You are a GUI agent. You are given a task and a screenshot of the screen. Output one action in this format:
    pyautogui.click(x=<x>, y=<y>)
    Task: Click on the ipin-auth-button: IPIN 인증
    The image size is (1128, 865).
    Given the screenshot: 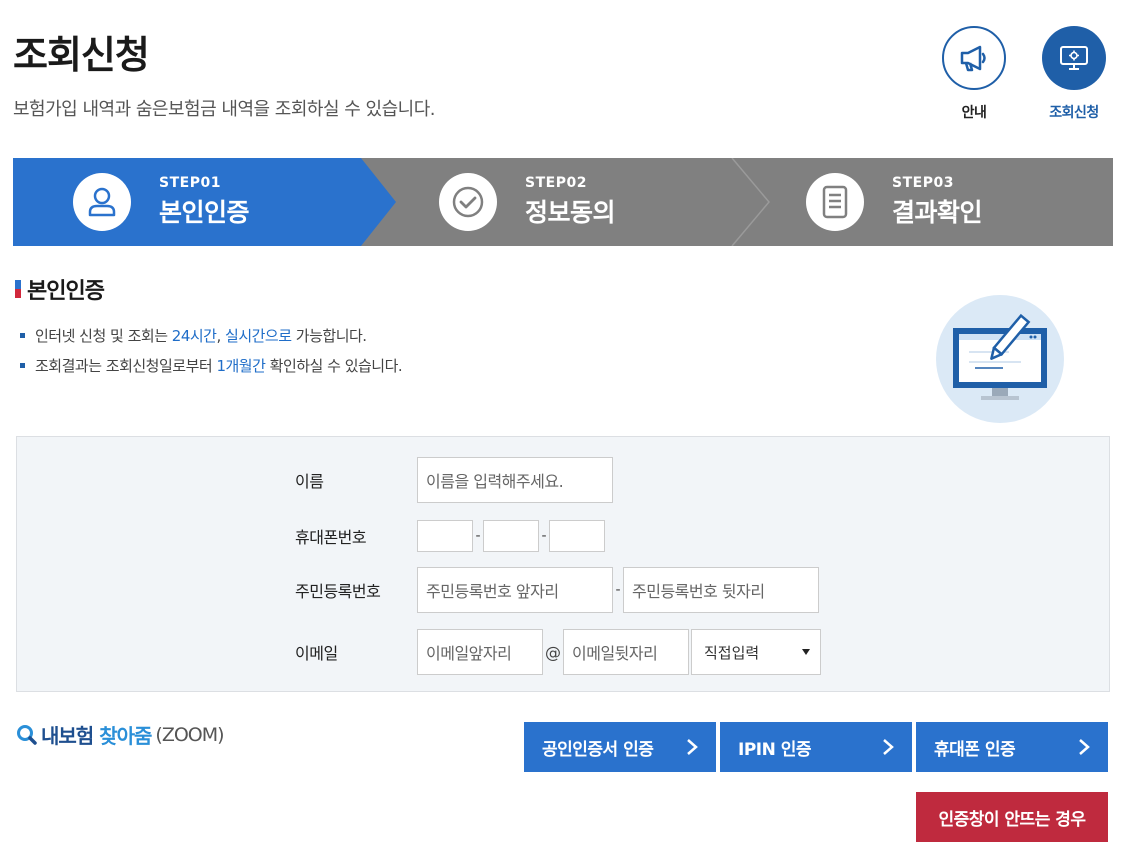 What is the action you would take?
    pyautogui.click(x=816, y=747)
    